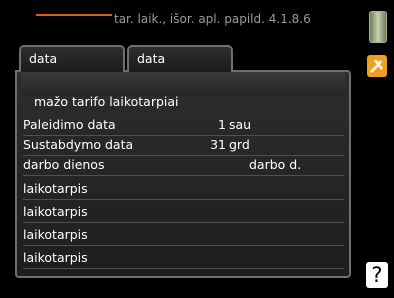 Image resolution: width=394 pixels, height=298 pixels. What do you see at coordinates (78, 144) in the screenshot?
I see `row-label: Sustabdymo data` at bounding box center [78, 144].